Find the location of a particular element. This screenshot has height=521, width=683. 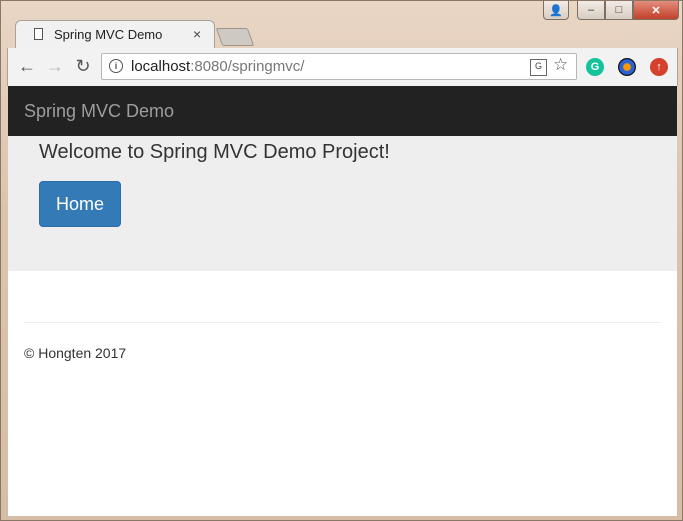

maximize-button: □ is located at coordinates (619, 10).